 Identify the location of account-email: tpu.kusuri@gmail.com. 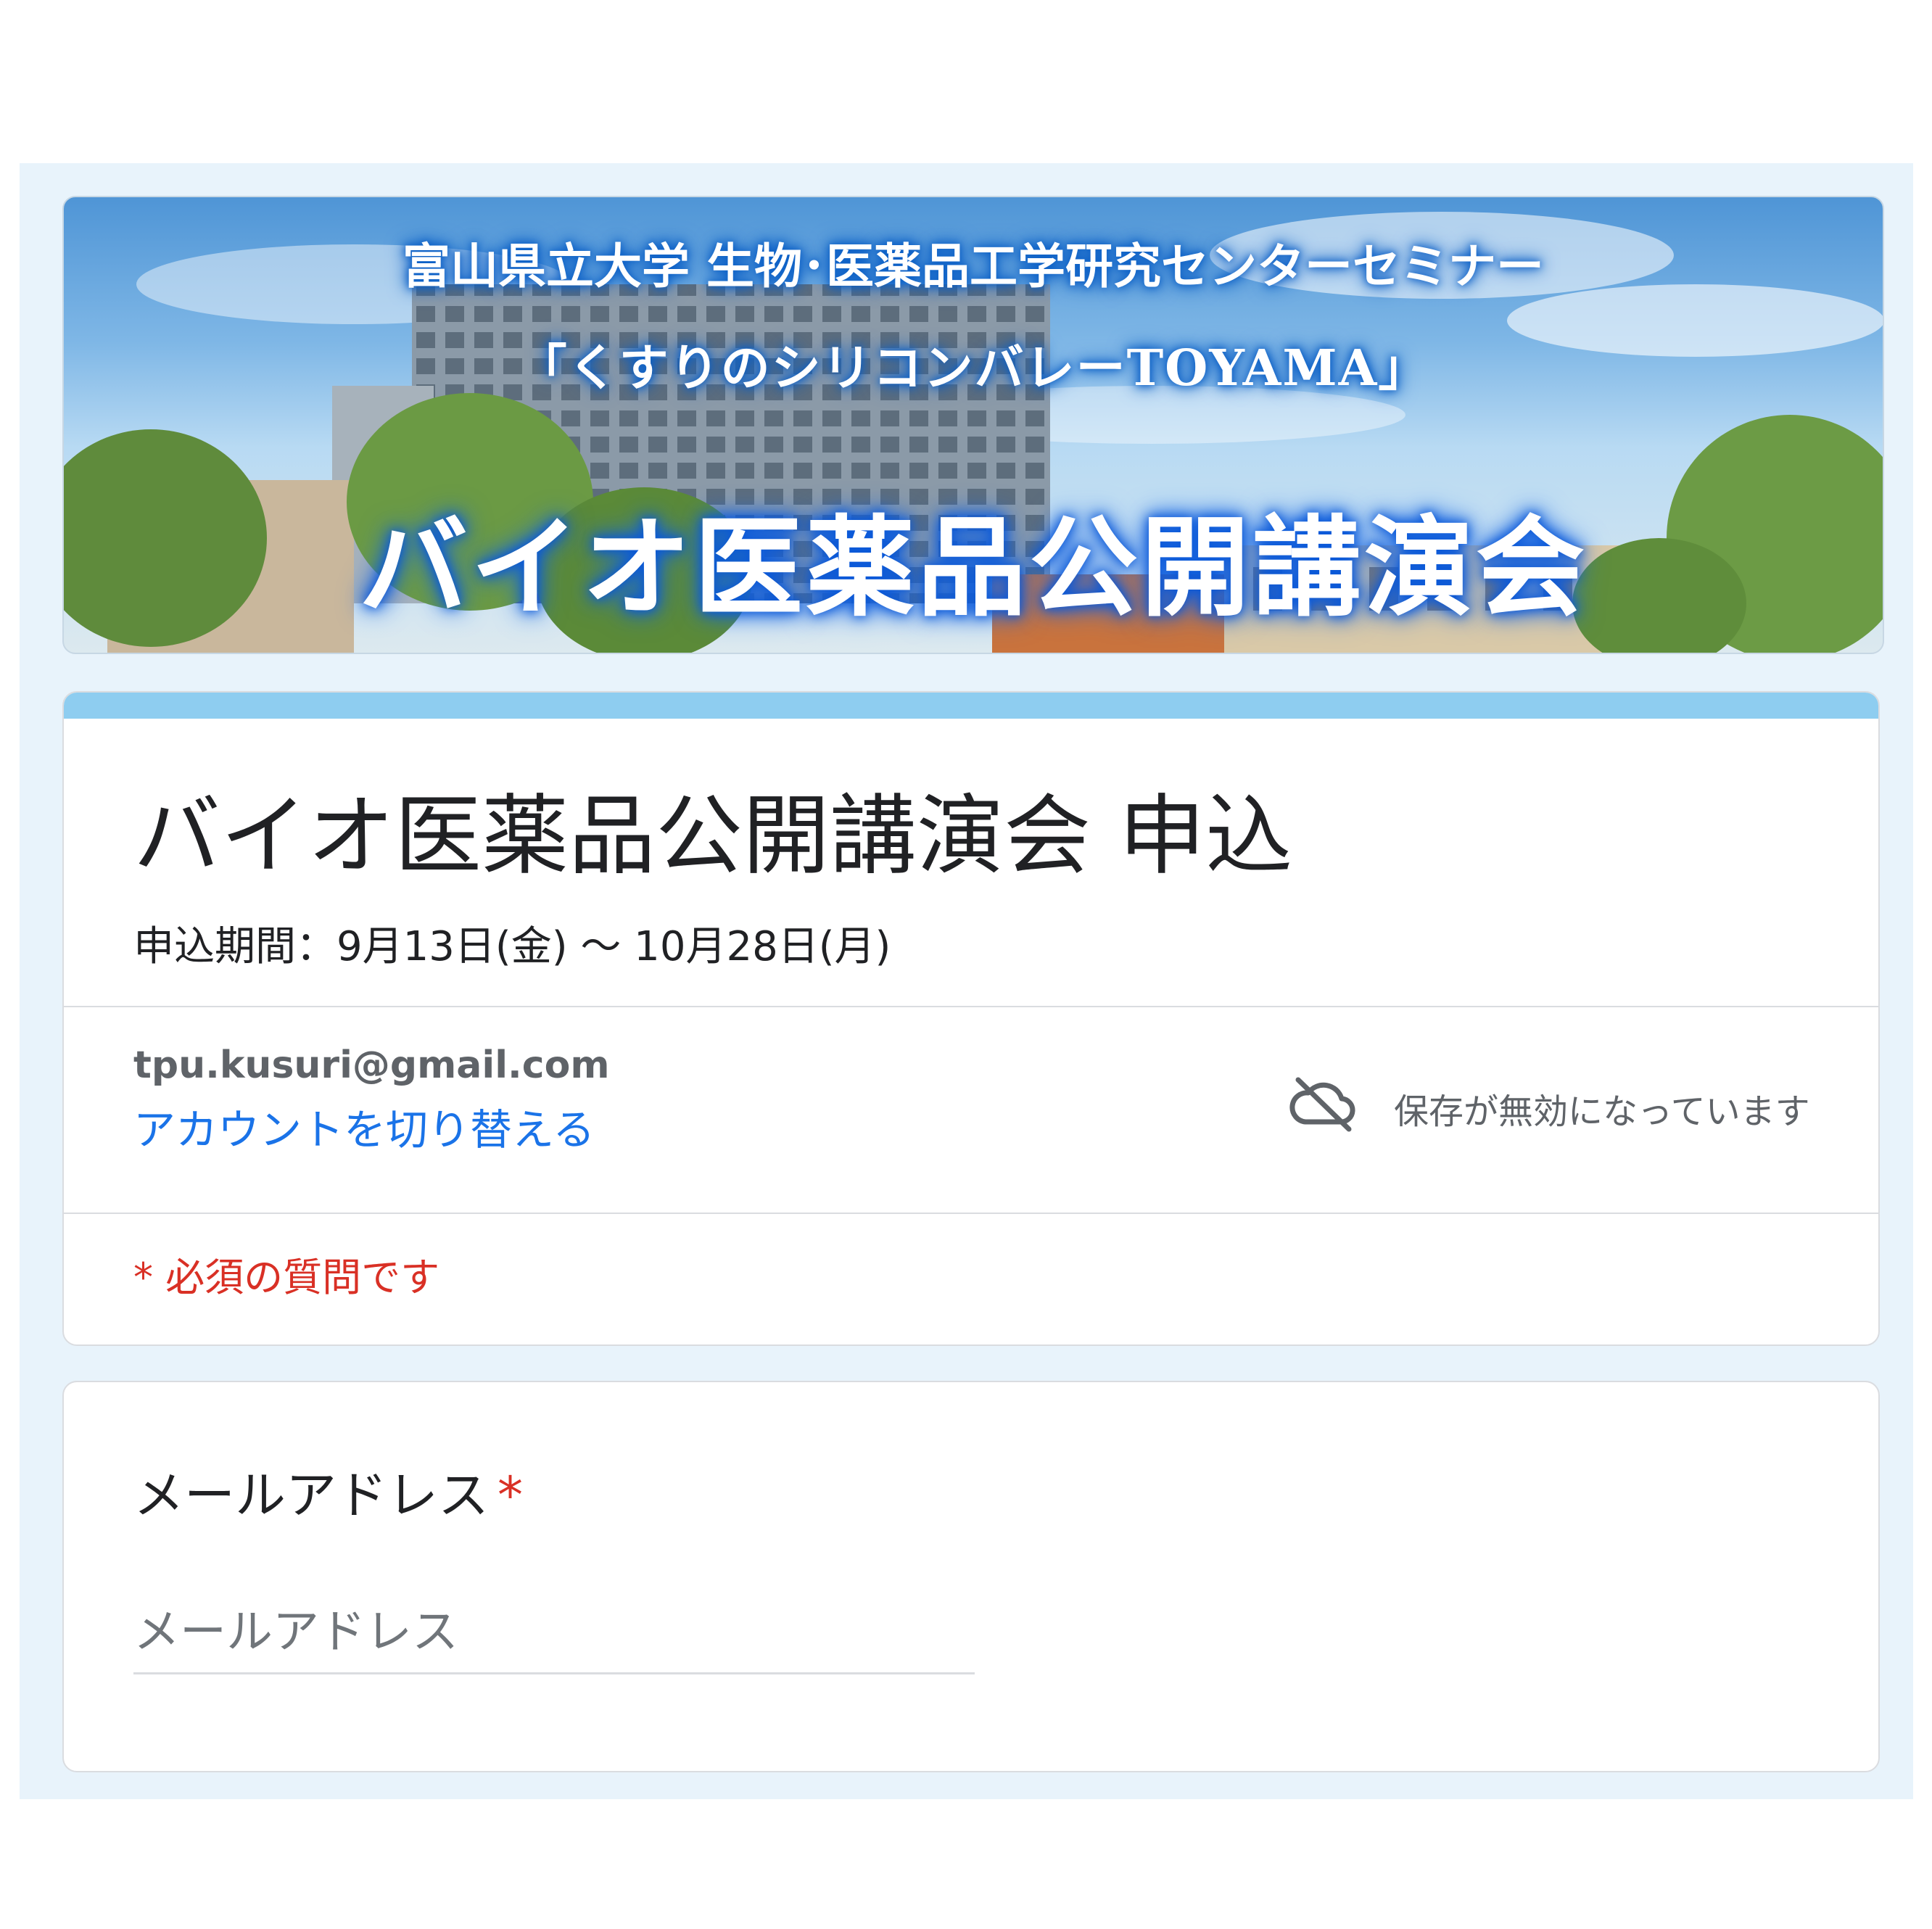
(372, 1065).